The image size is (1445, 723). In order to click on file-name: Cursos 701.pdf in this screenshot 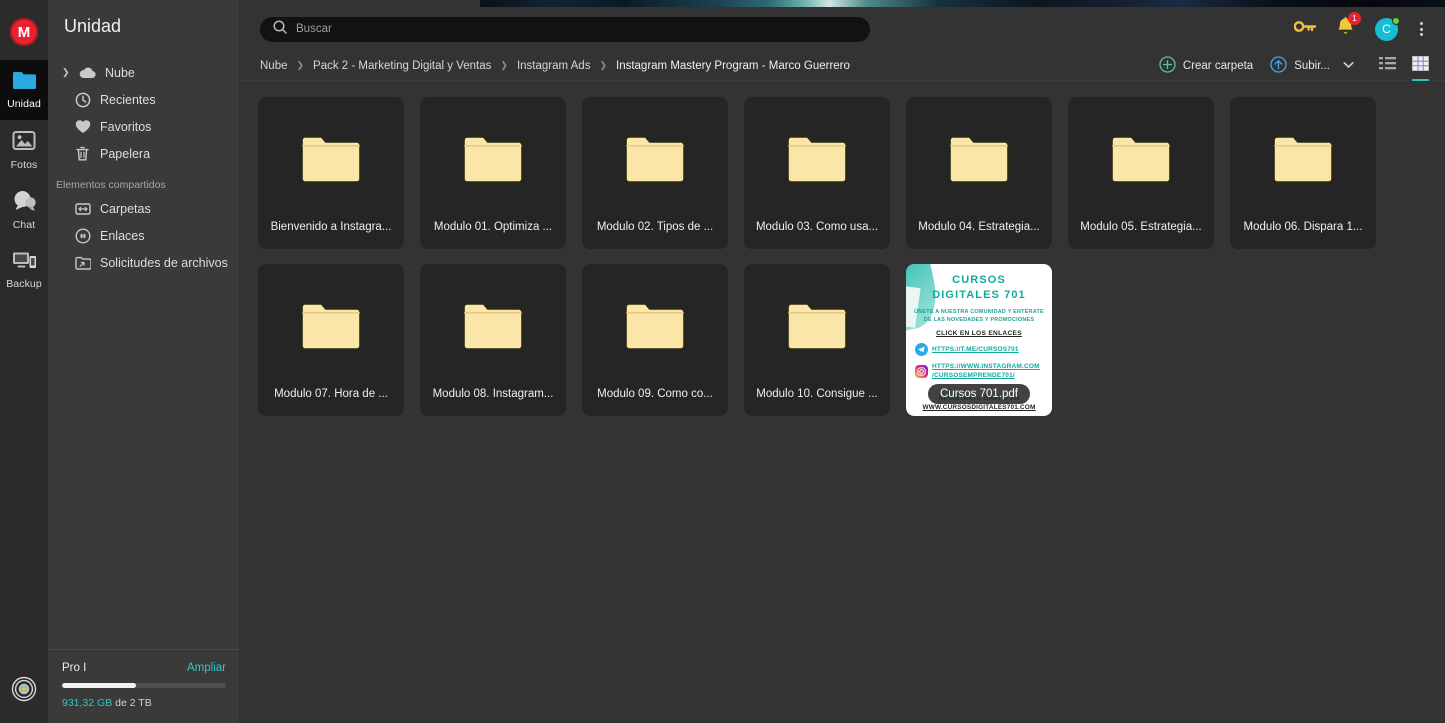, I will do `click(979, 394)`.